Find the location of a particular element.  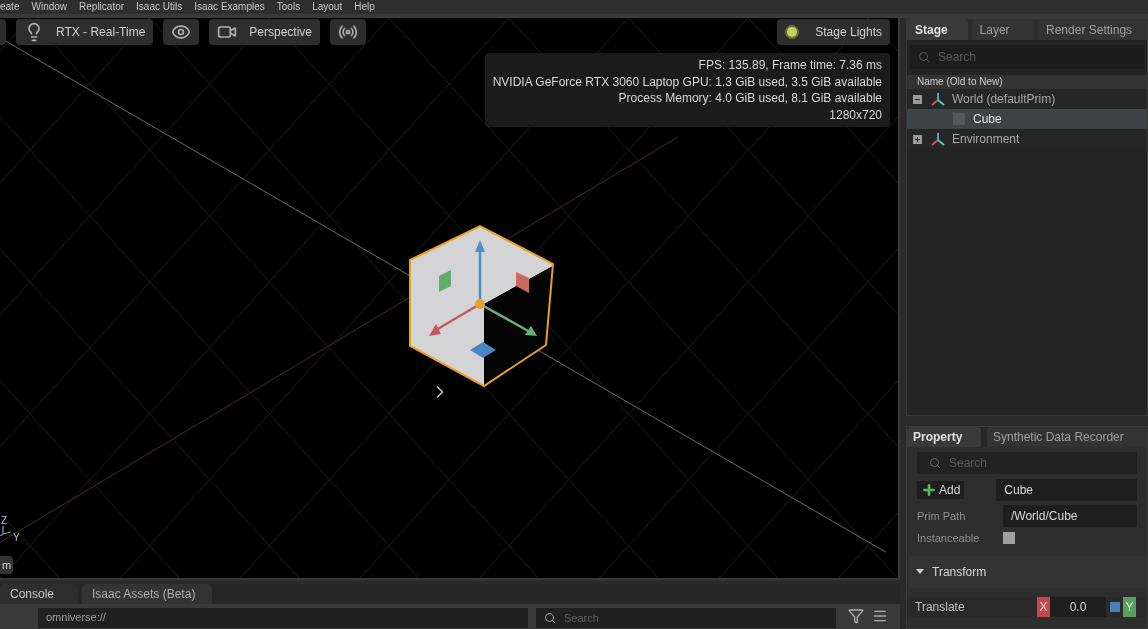

transform-section-header: Transform is located at coordinates (1028, 571).